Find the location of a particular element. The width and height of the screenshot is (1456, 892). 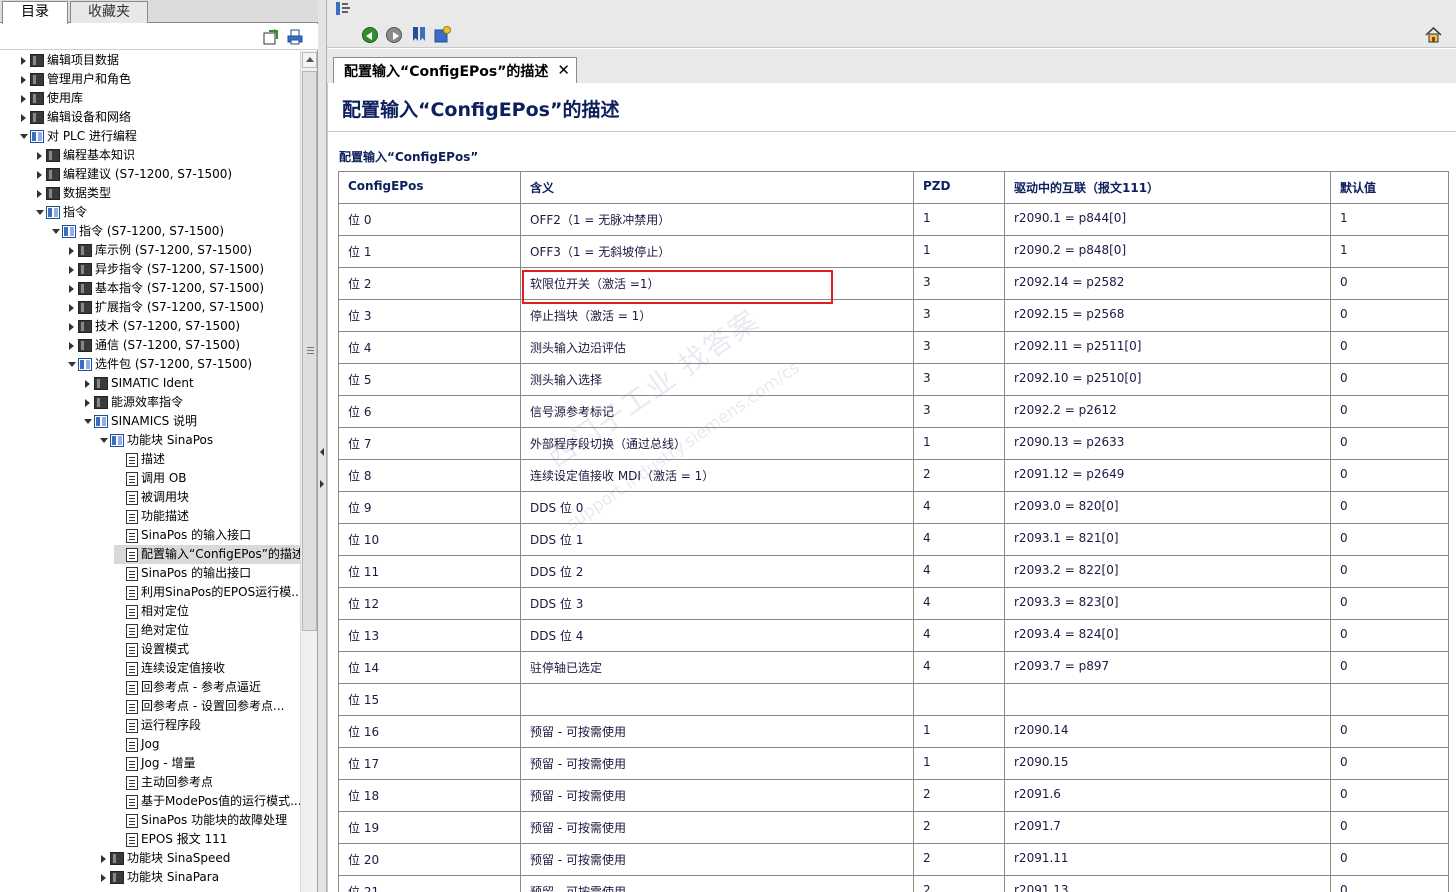

tree-item: 相对定位 is located at coordinates (151, 611).